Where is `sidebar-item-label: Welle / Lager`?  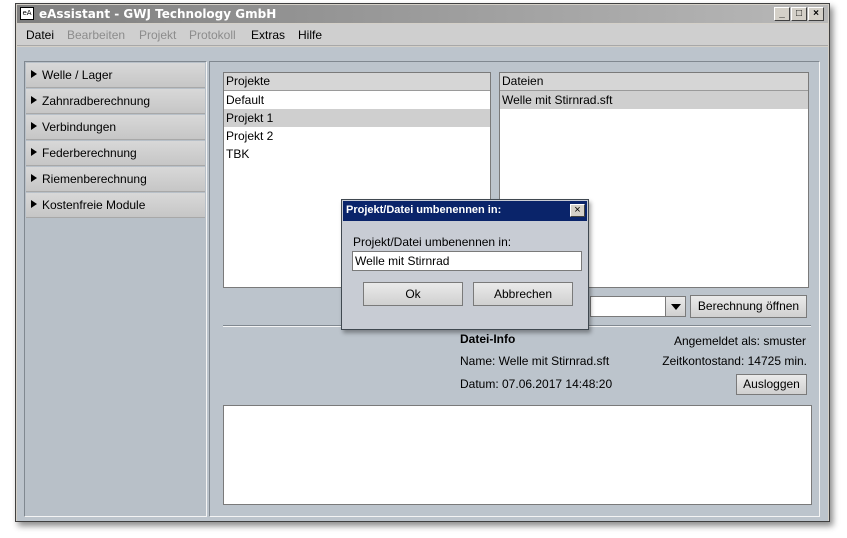 sidebar-item-label: Welle / Lager is located at coordinates (77, 75).